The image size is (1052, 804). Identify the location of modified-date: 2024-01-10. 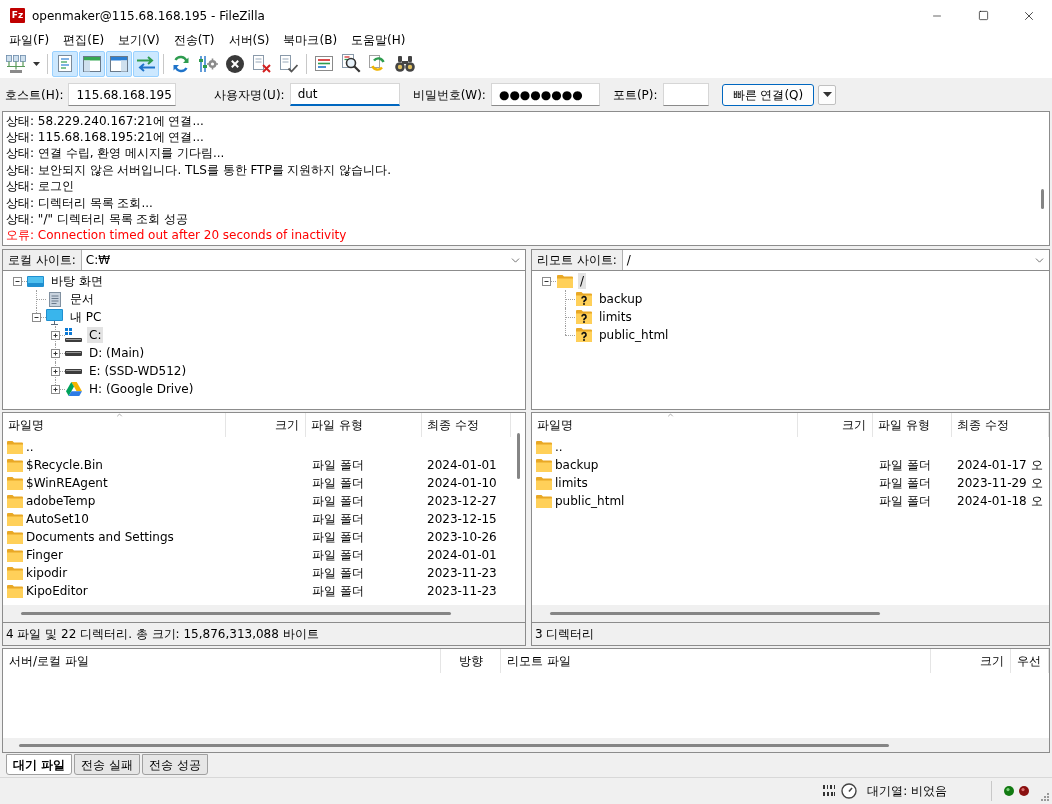
(462, 483).